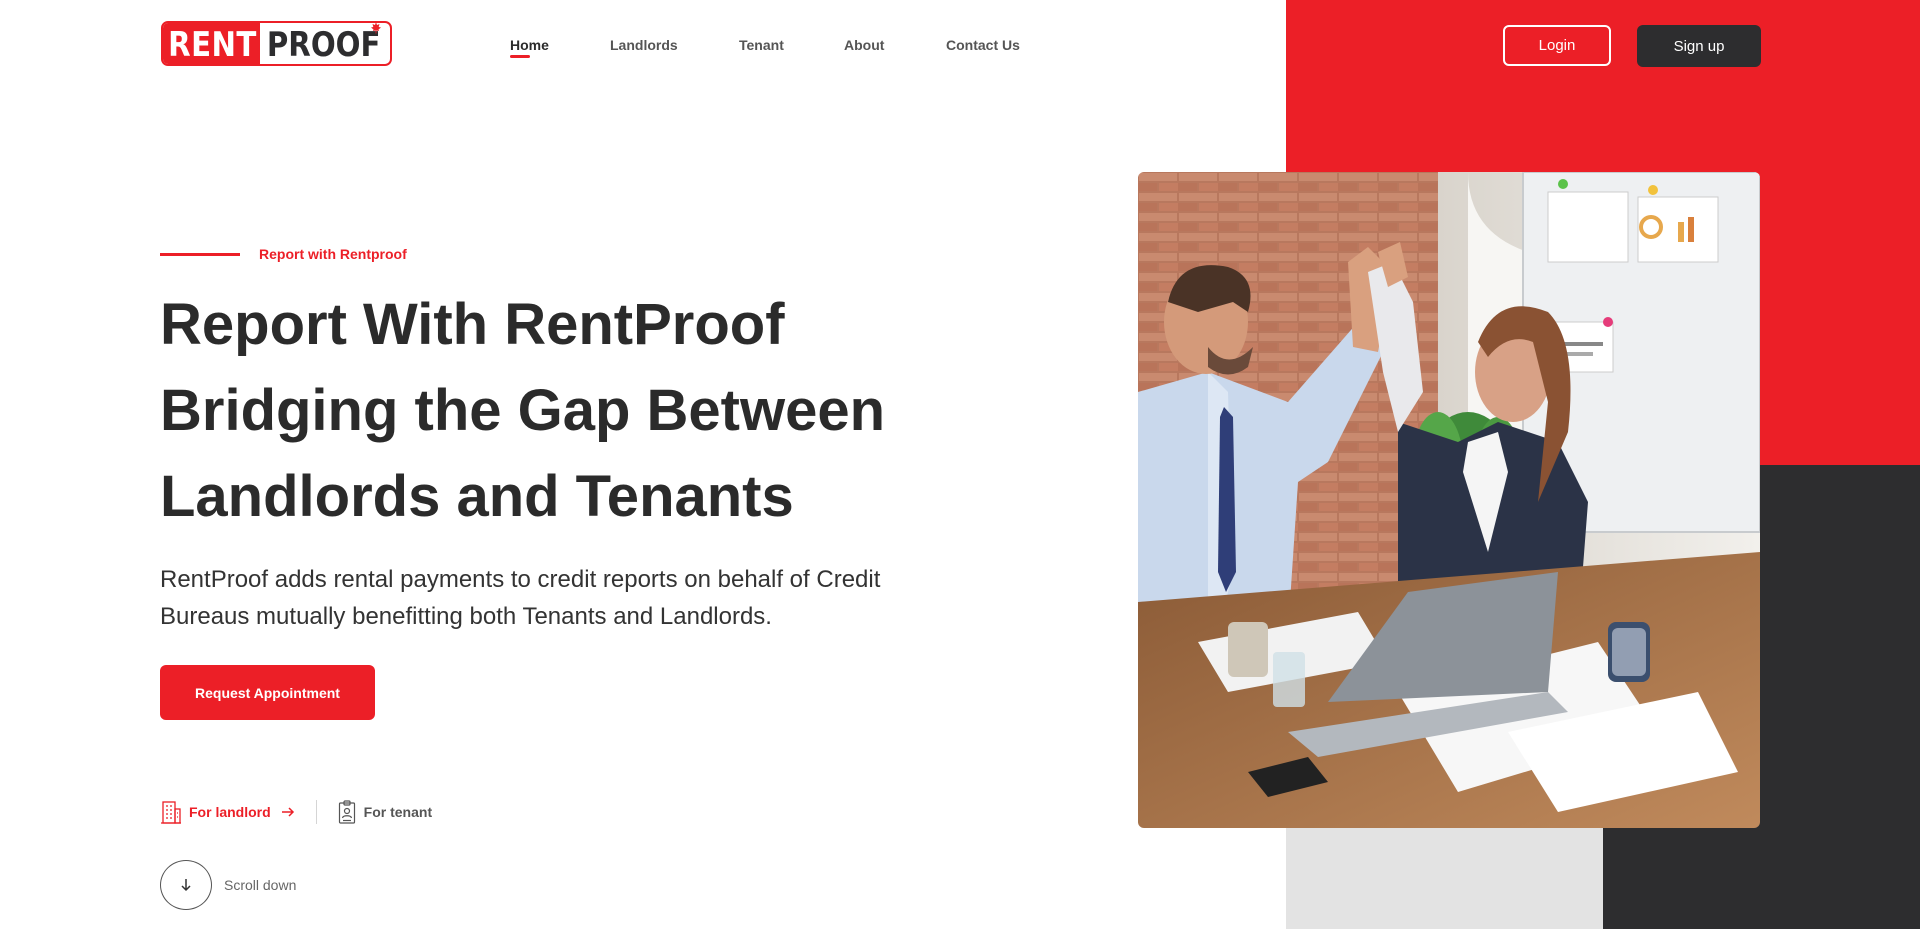  I want to click on nav-contact-us: Contact Us, so click(983, 45).